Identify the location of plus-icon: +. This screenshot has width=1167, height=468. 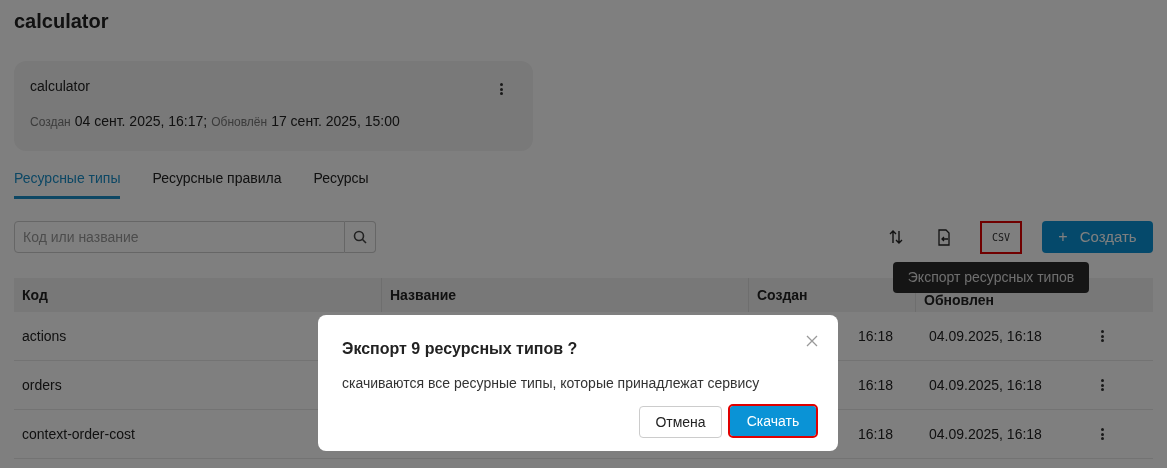
(1063, 237).